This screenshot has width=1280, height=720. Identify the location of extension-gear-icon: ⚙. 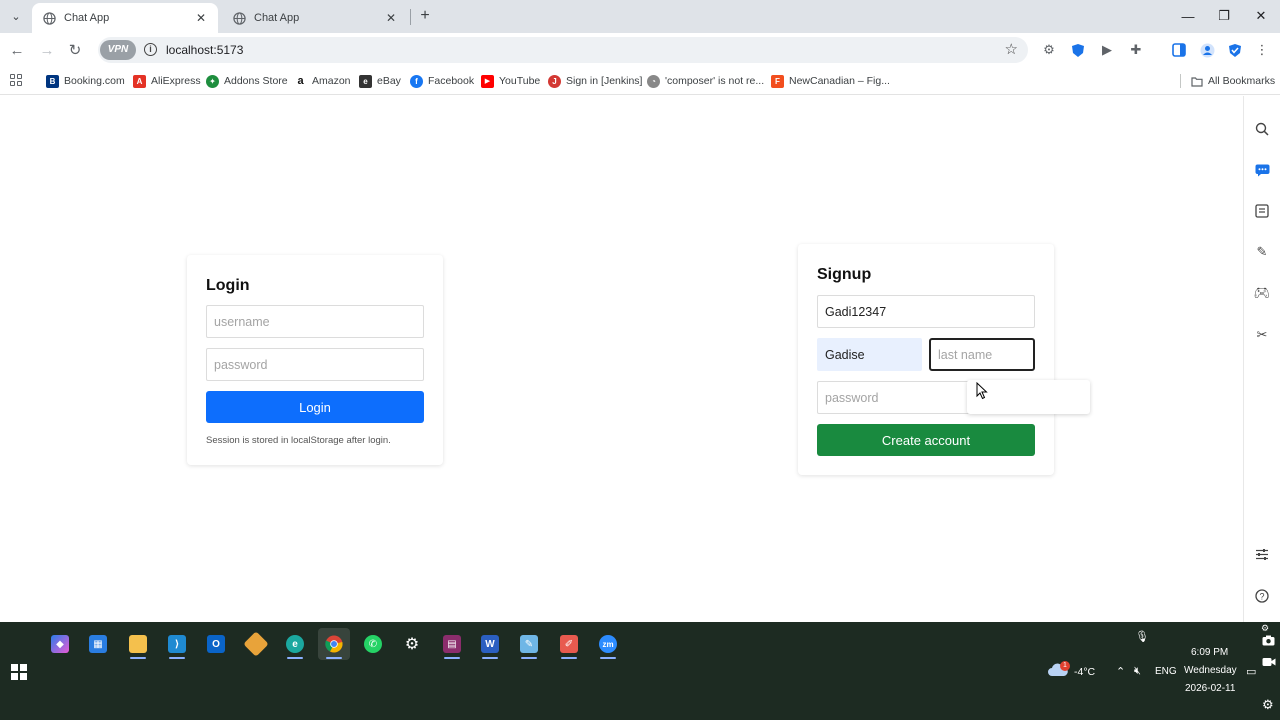
(1049, 50).